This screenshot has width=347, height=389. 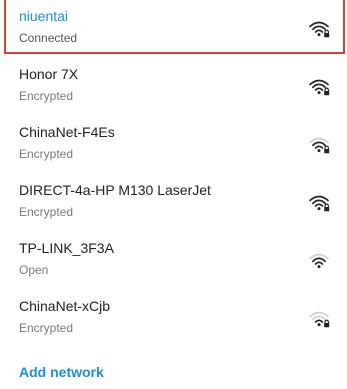 I want to click on wifi-network-item: Honor 7X Encrypted, so click(x=173, y=87).